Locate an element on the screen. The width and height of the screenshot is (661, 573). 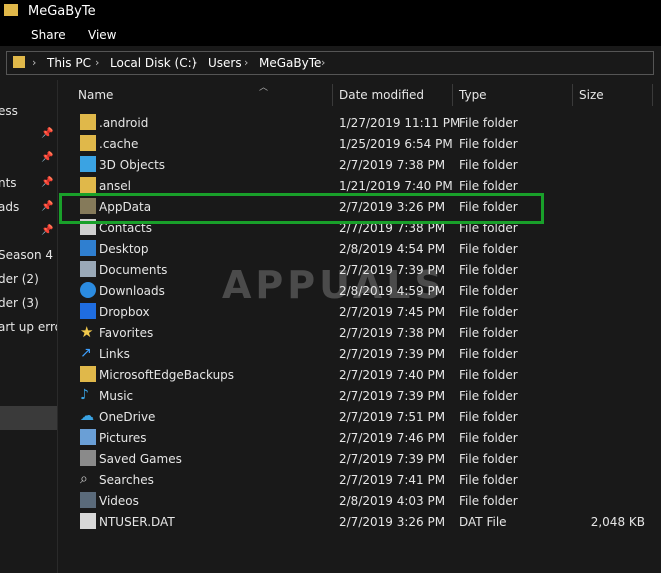
table-row: .cache 1/25/2019 6:54 PM File folder is located at coordinates (360, 143).